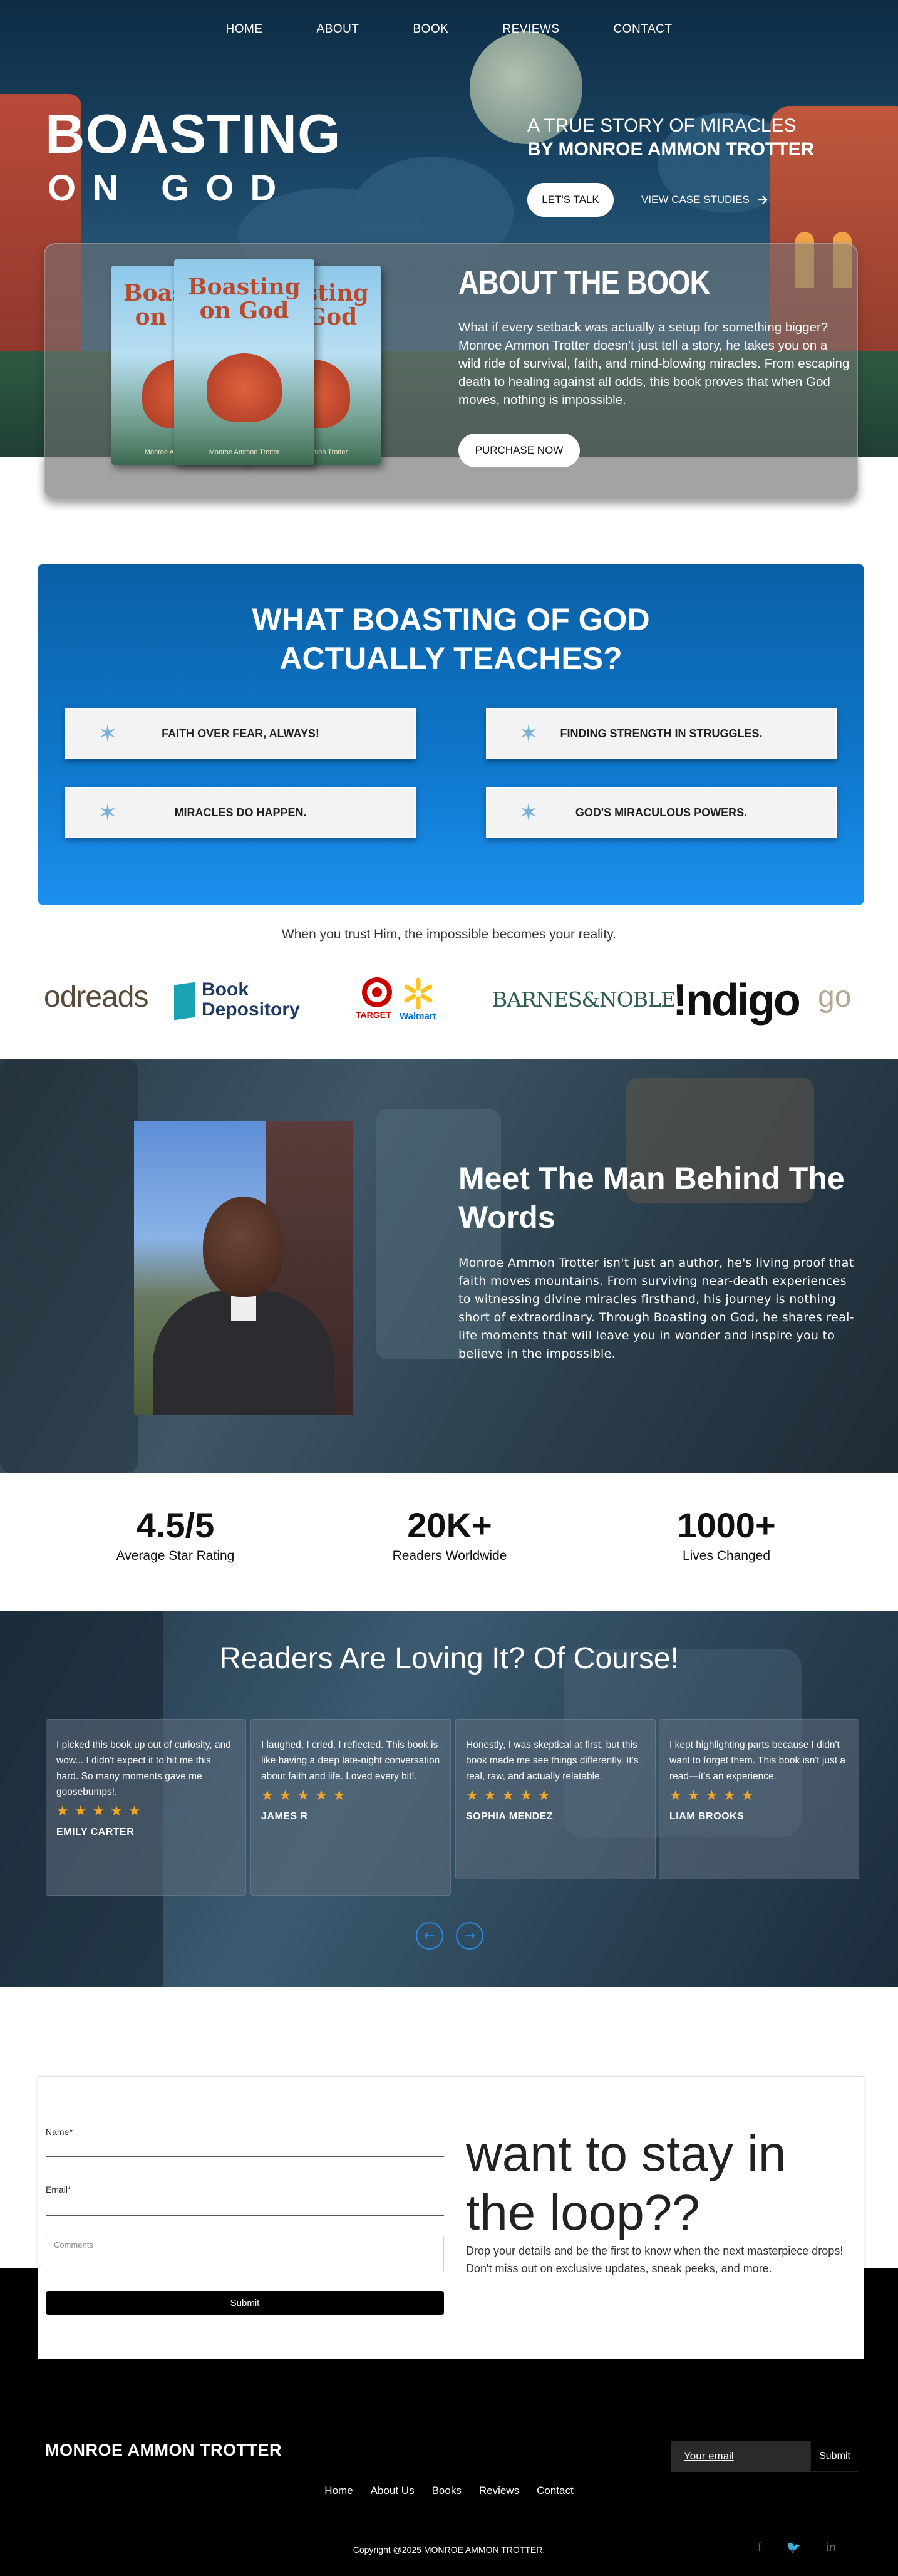 This screenshot has height=2576, width=898. What do you see at coordinates (584, 282) in the screenshot?
I see `about-title: ABOUT THE BOOK` at bounding box center [584, 282].